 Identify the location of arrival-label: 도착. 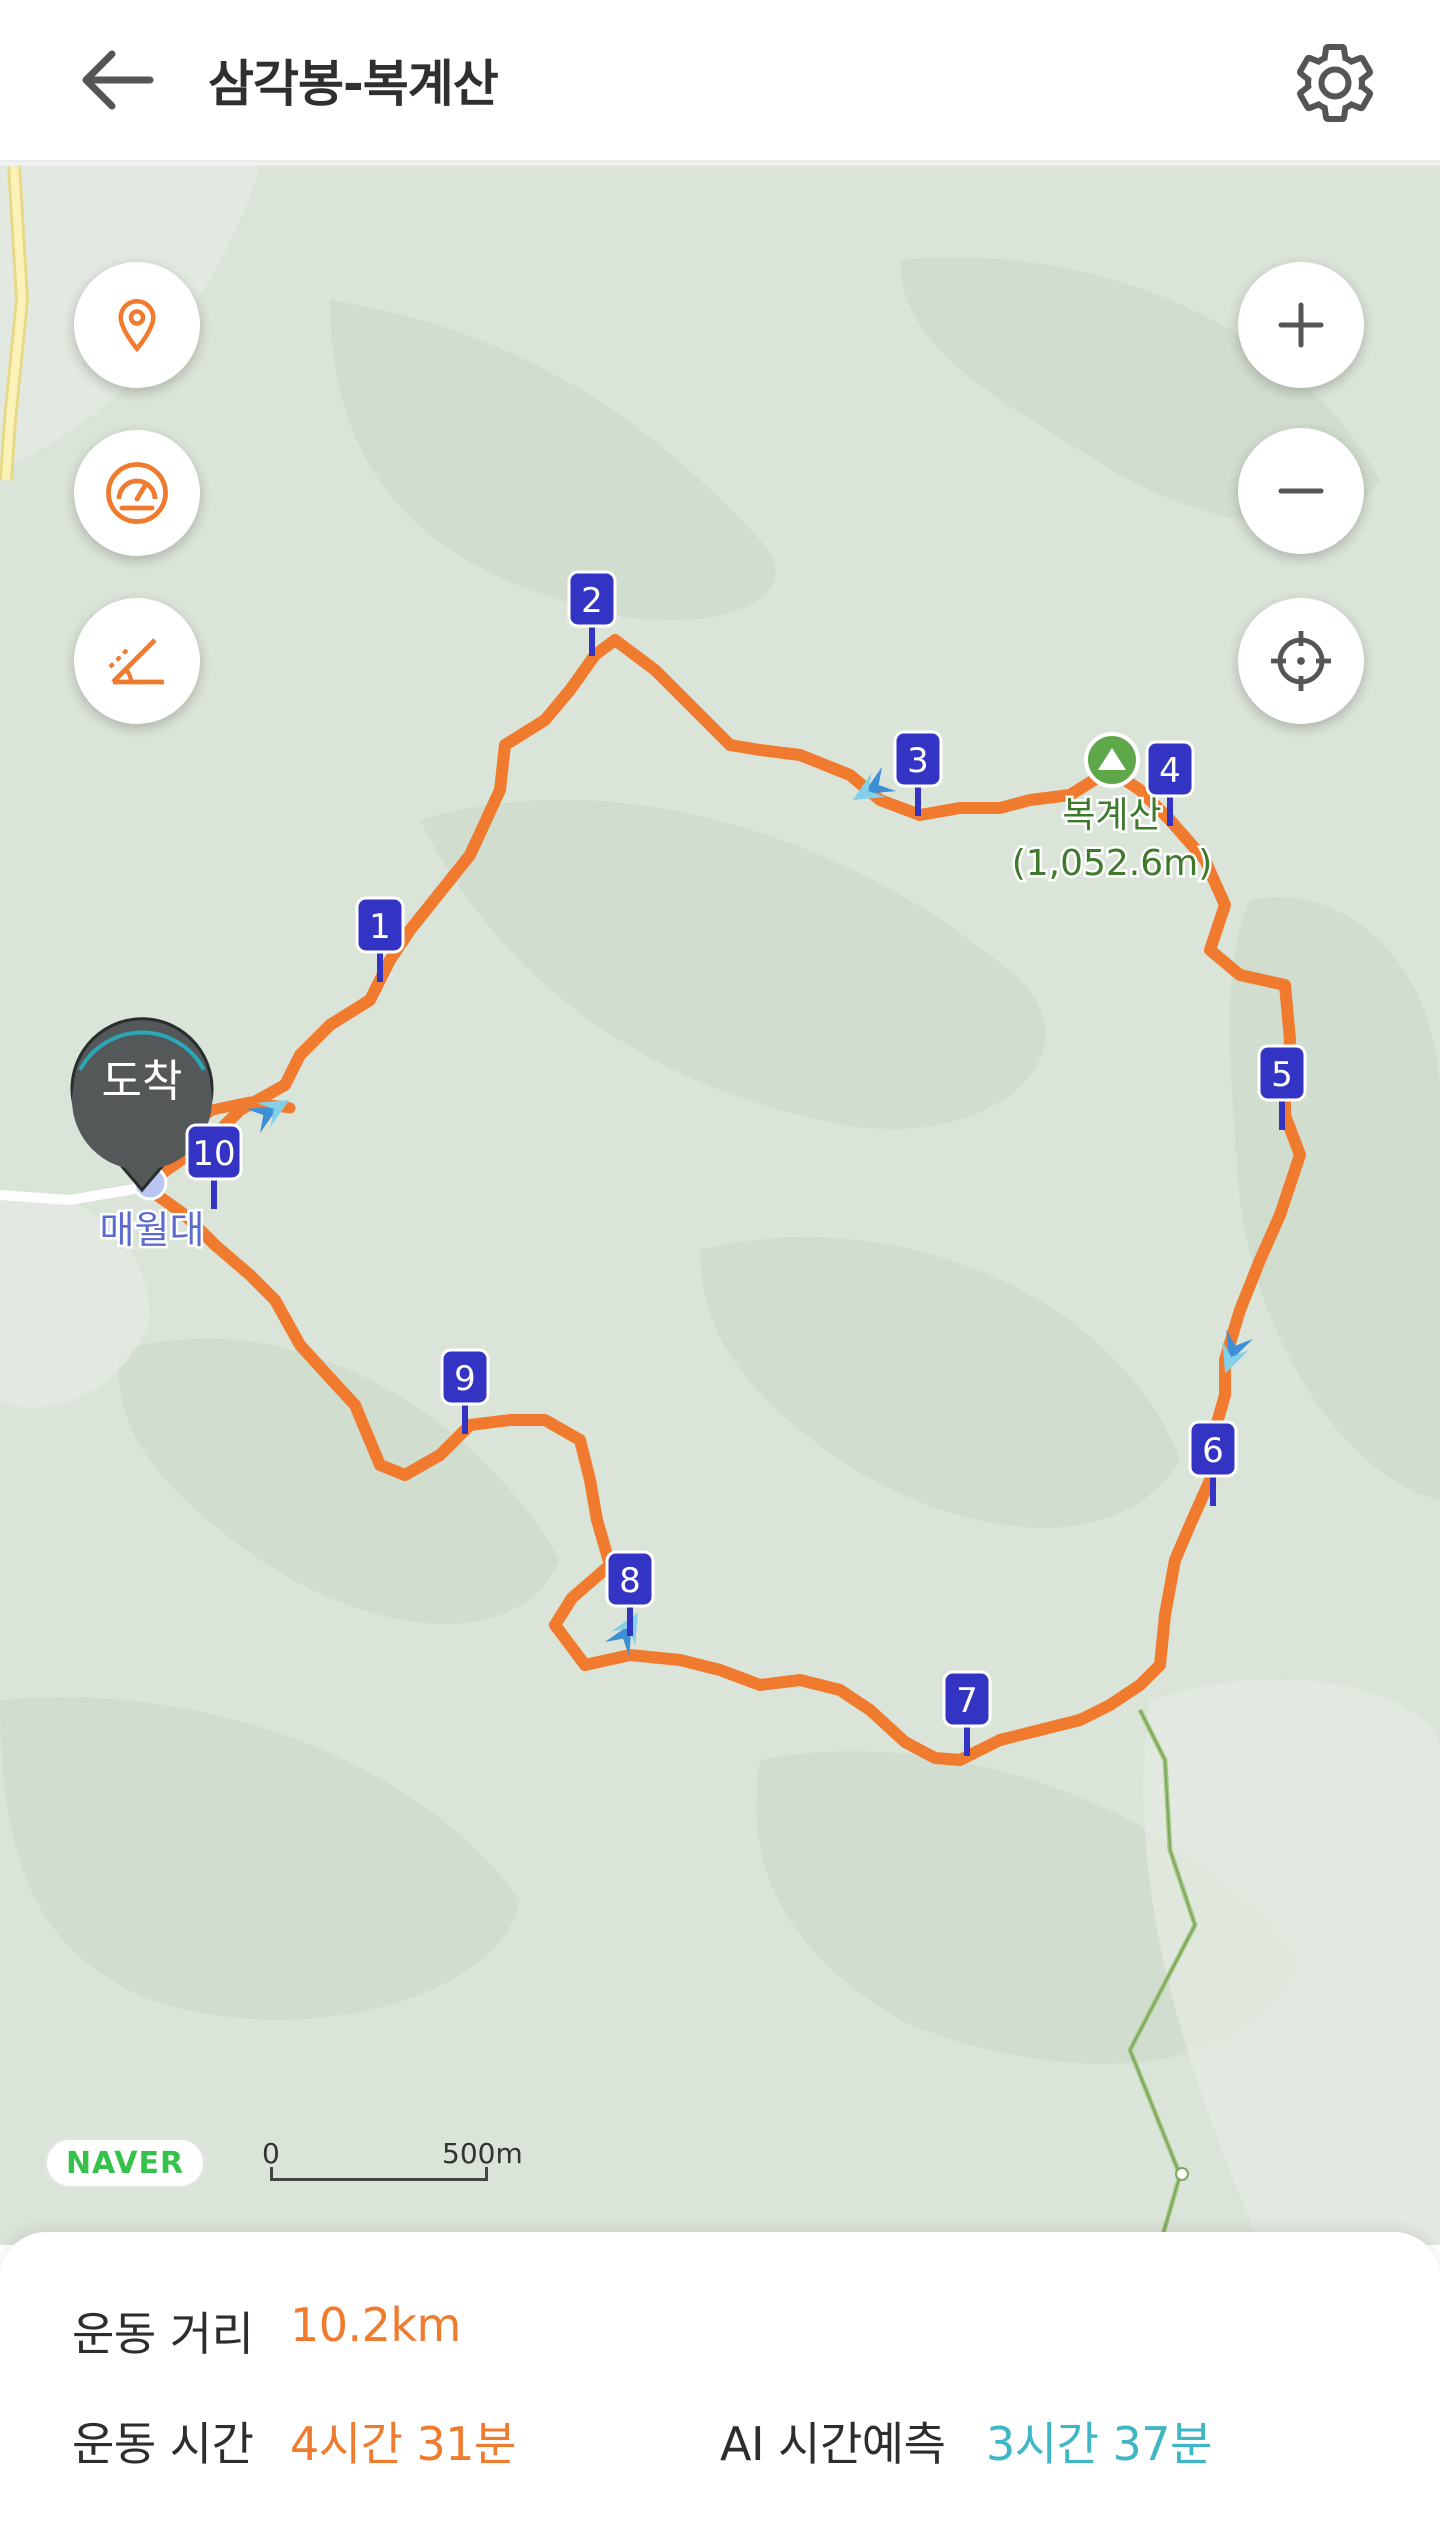
(142, 1081).